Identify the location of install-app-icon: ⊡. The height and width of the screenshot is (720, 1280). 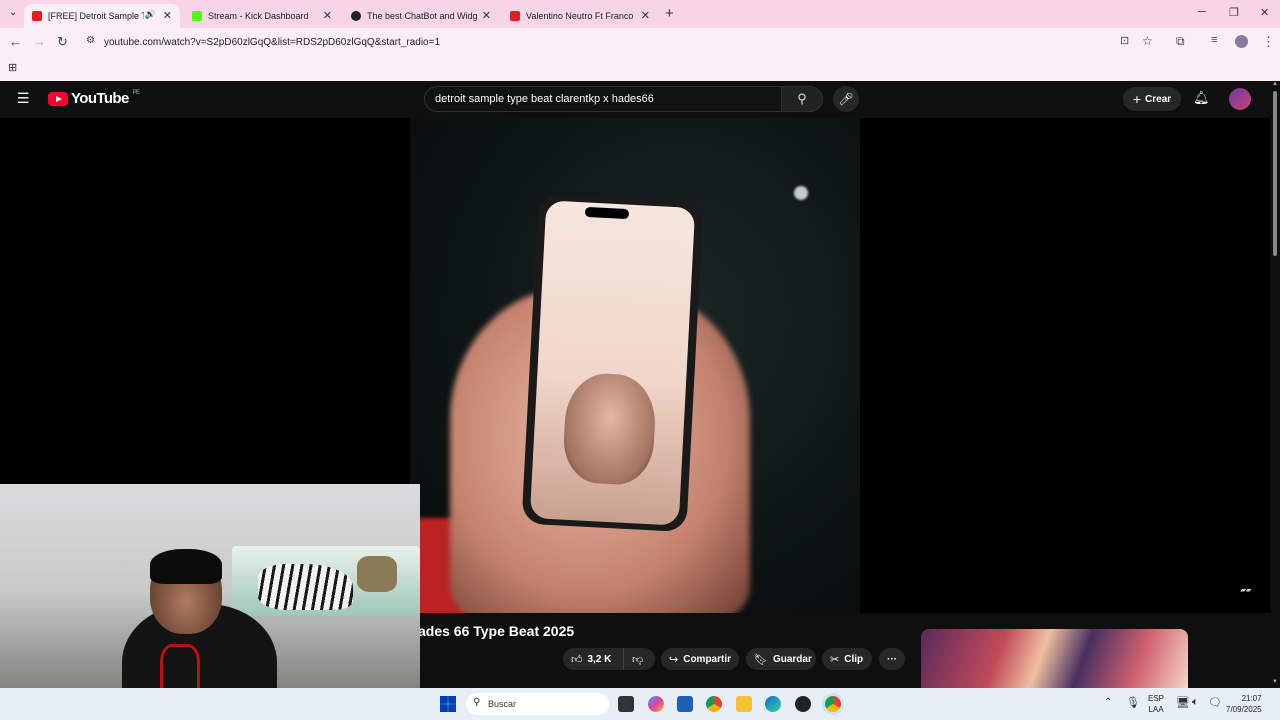
(1124, 40).